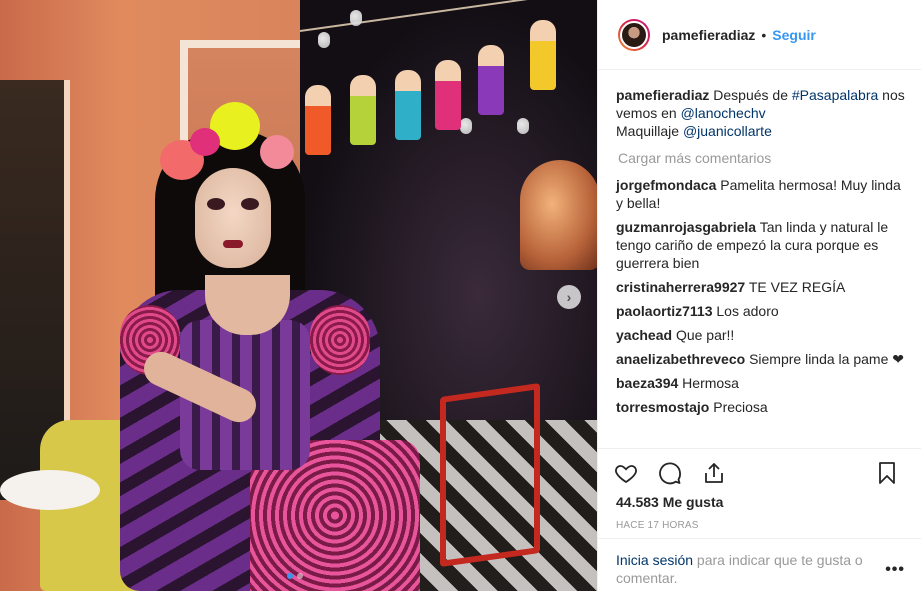 The width and height of the screenshot is (921, 591). I want to click on share-icon, so click(714, 472).